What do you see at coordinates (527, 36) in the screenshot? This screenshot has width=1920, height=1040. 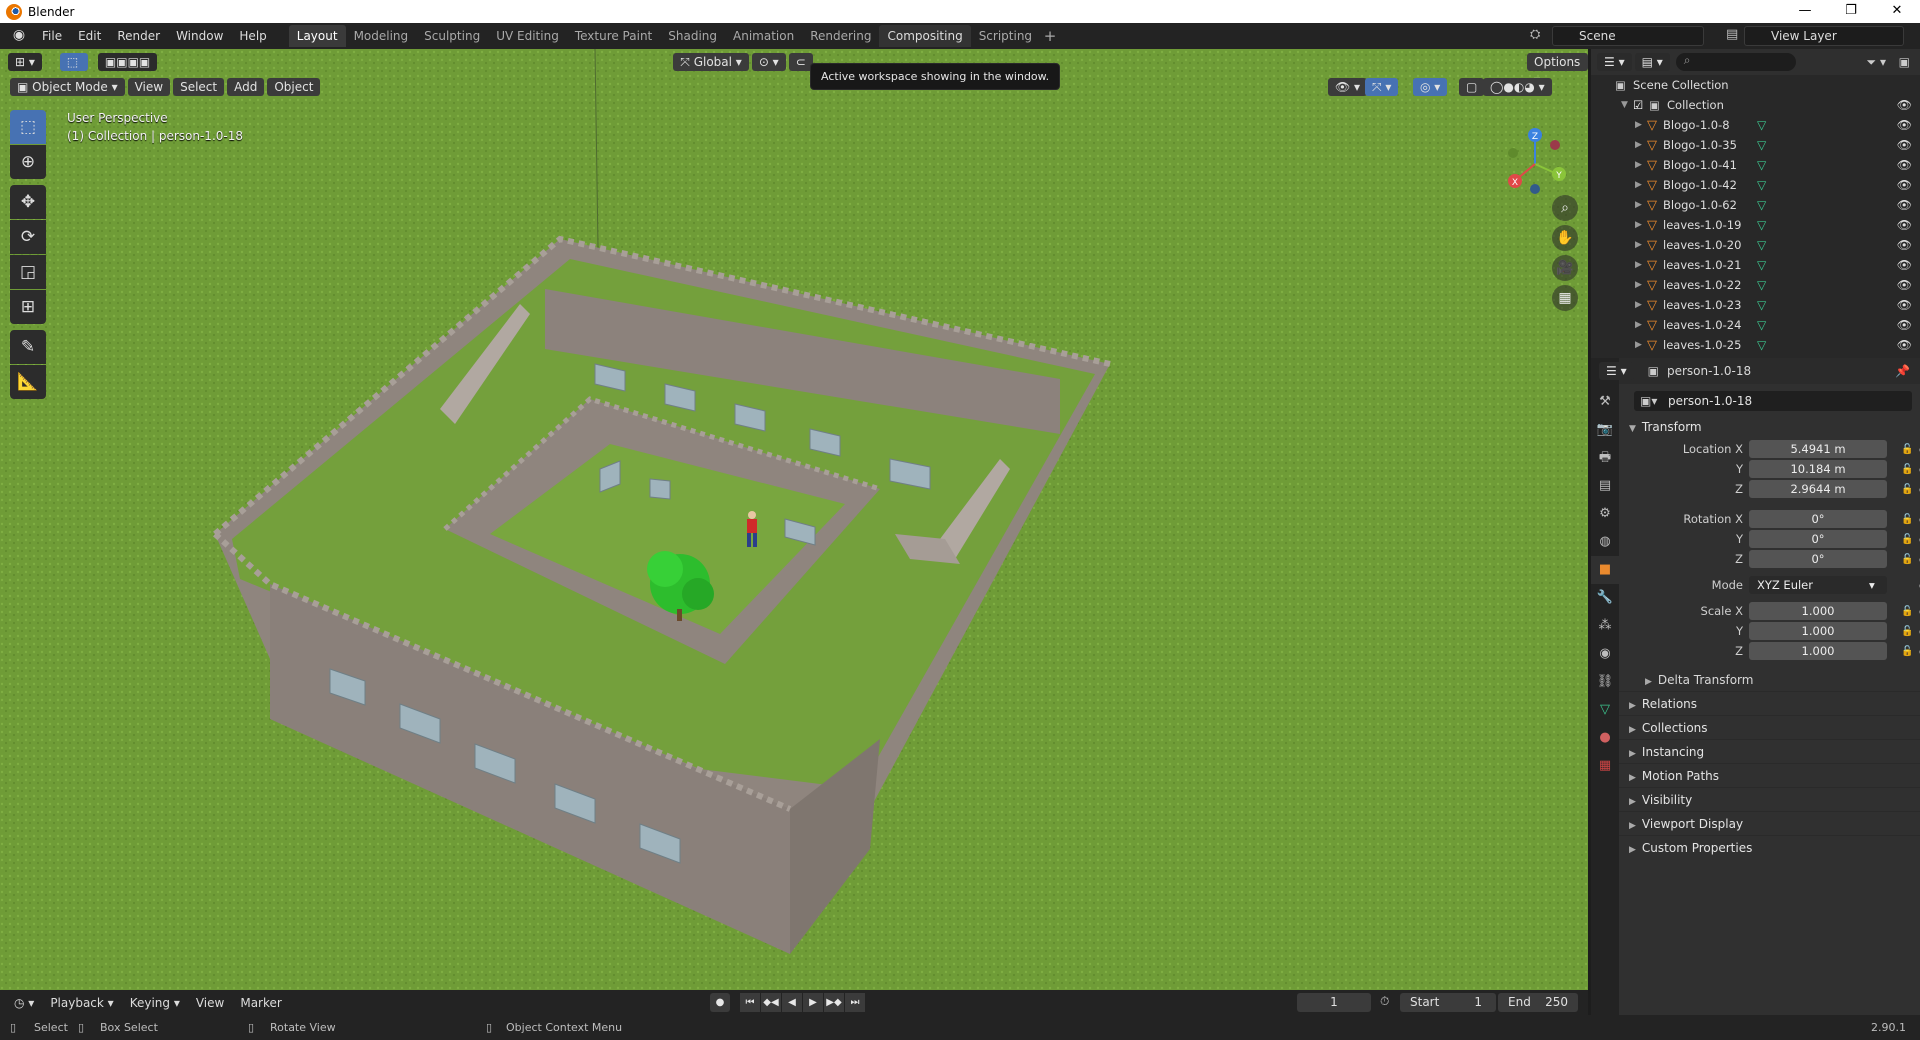 I see `tab-uv-editing: UV Editing` at bounding box center [527, 36].